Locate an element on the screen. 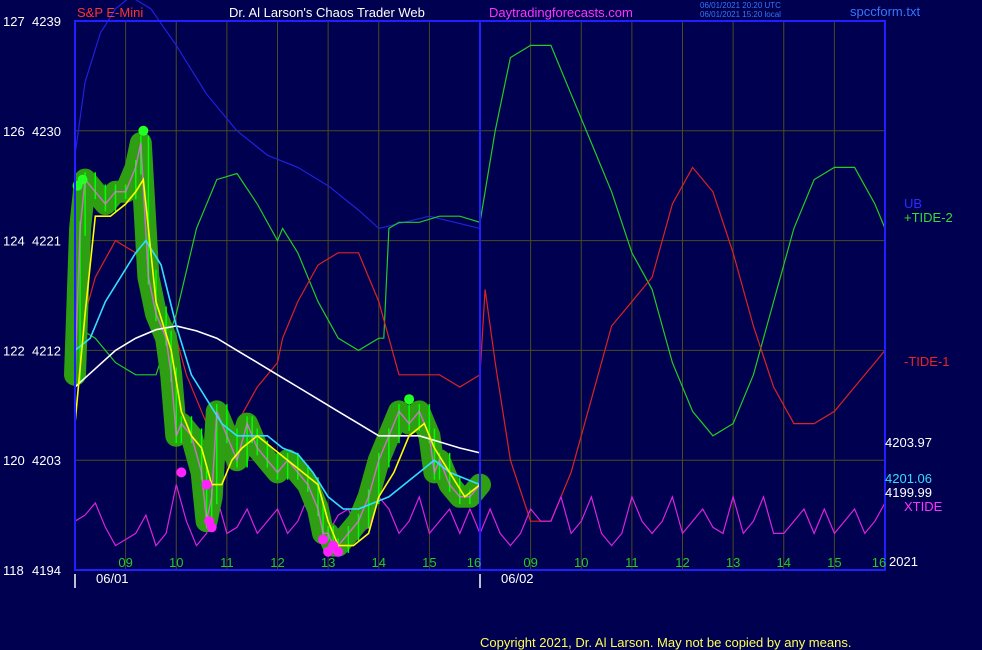 The image size is (982, 650). instrument-label: S&P E-Mini is located at coordinates (110, 12).